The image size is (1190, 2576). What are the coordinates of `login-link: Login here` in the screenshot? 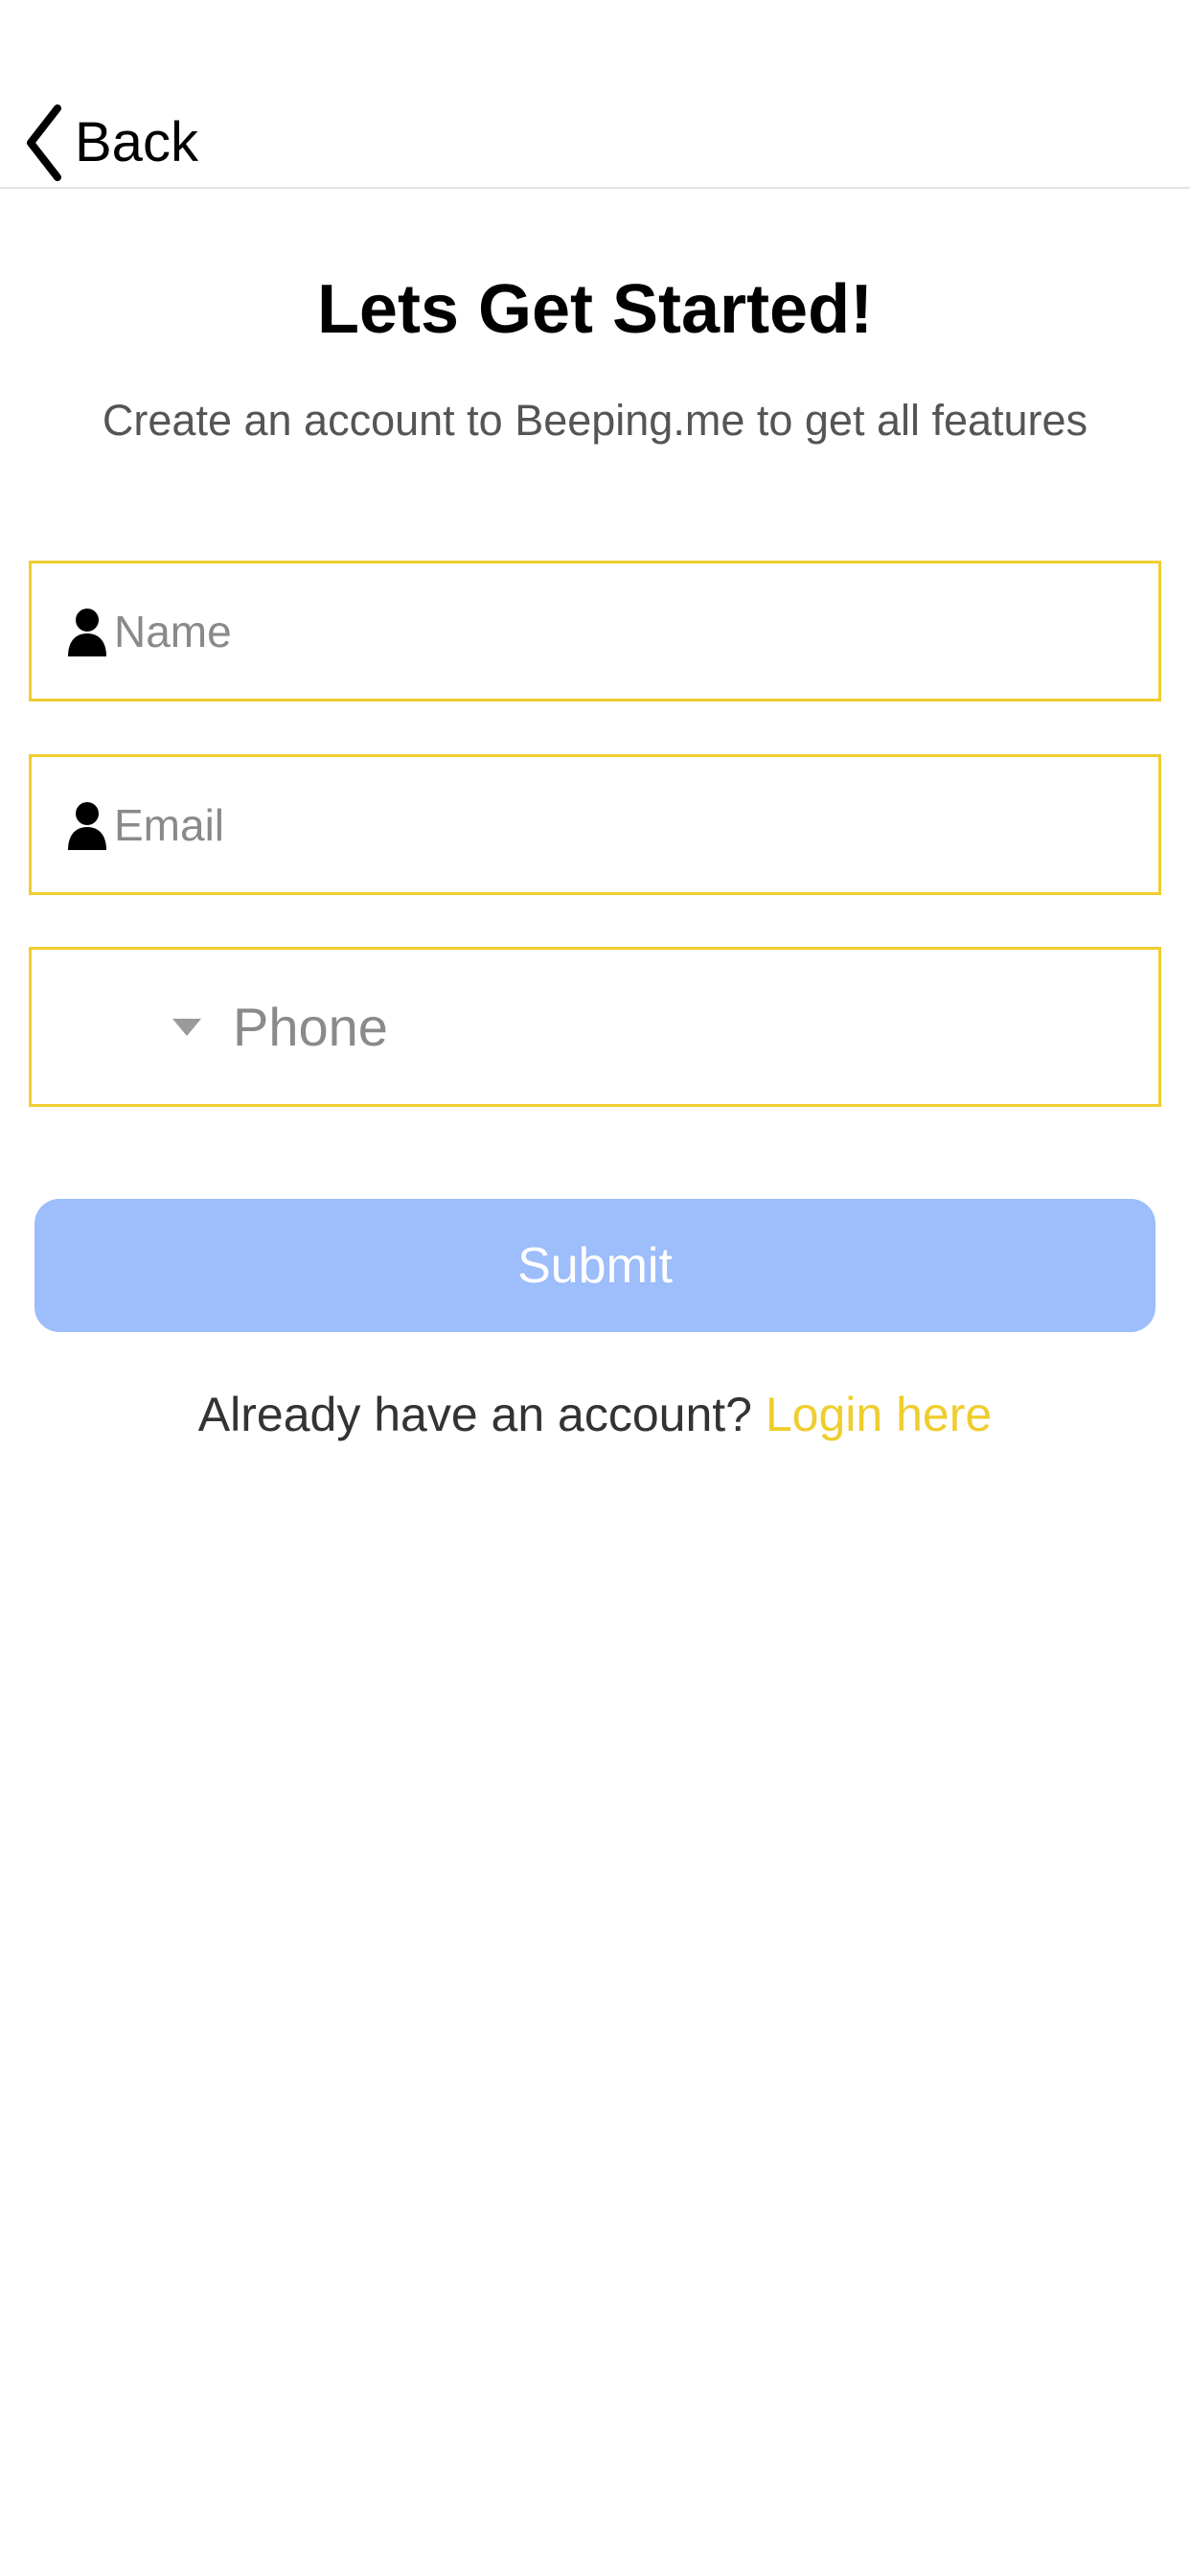 It's located at (879, 1414).